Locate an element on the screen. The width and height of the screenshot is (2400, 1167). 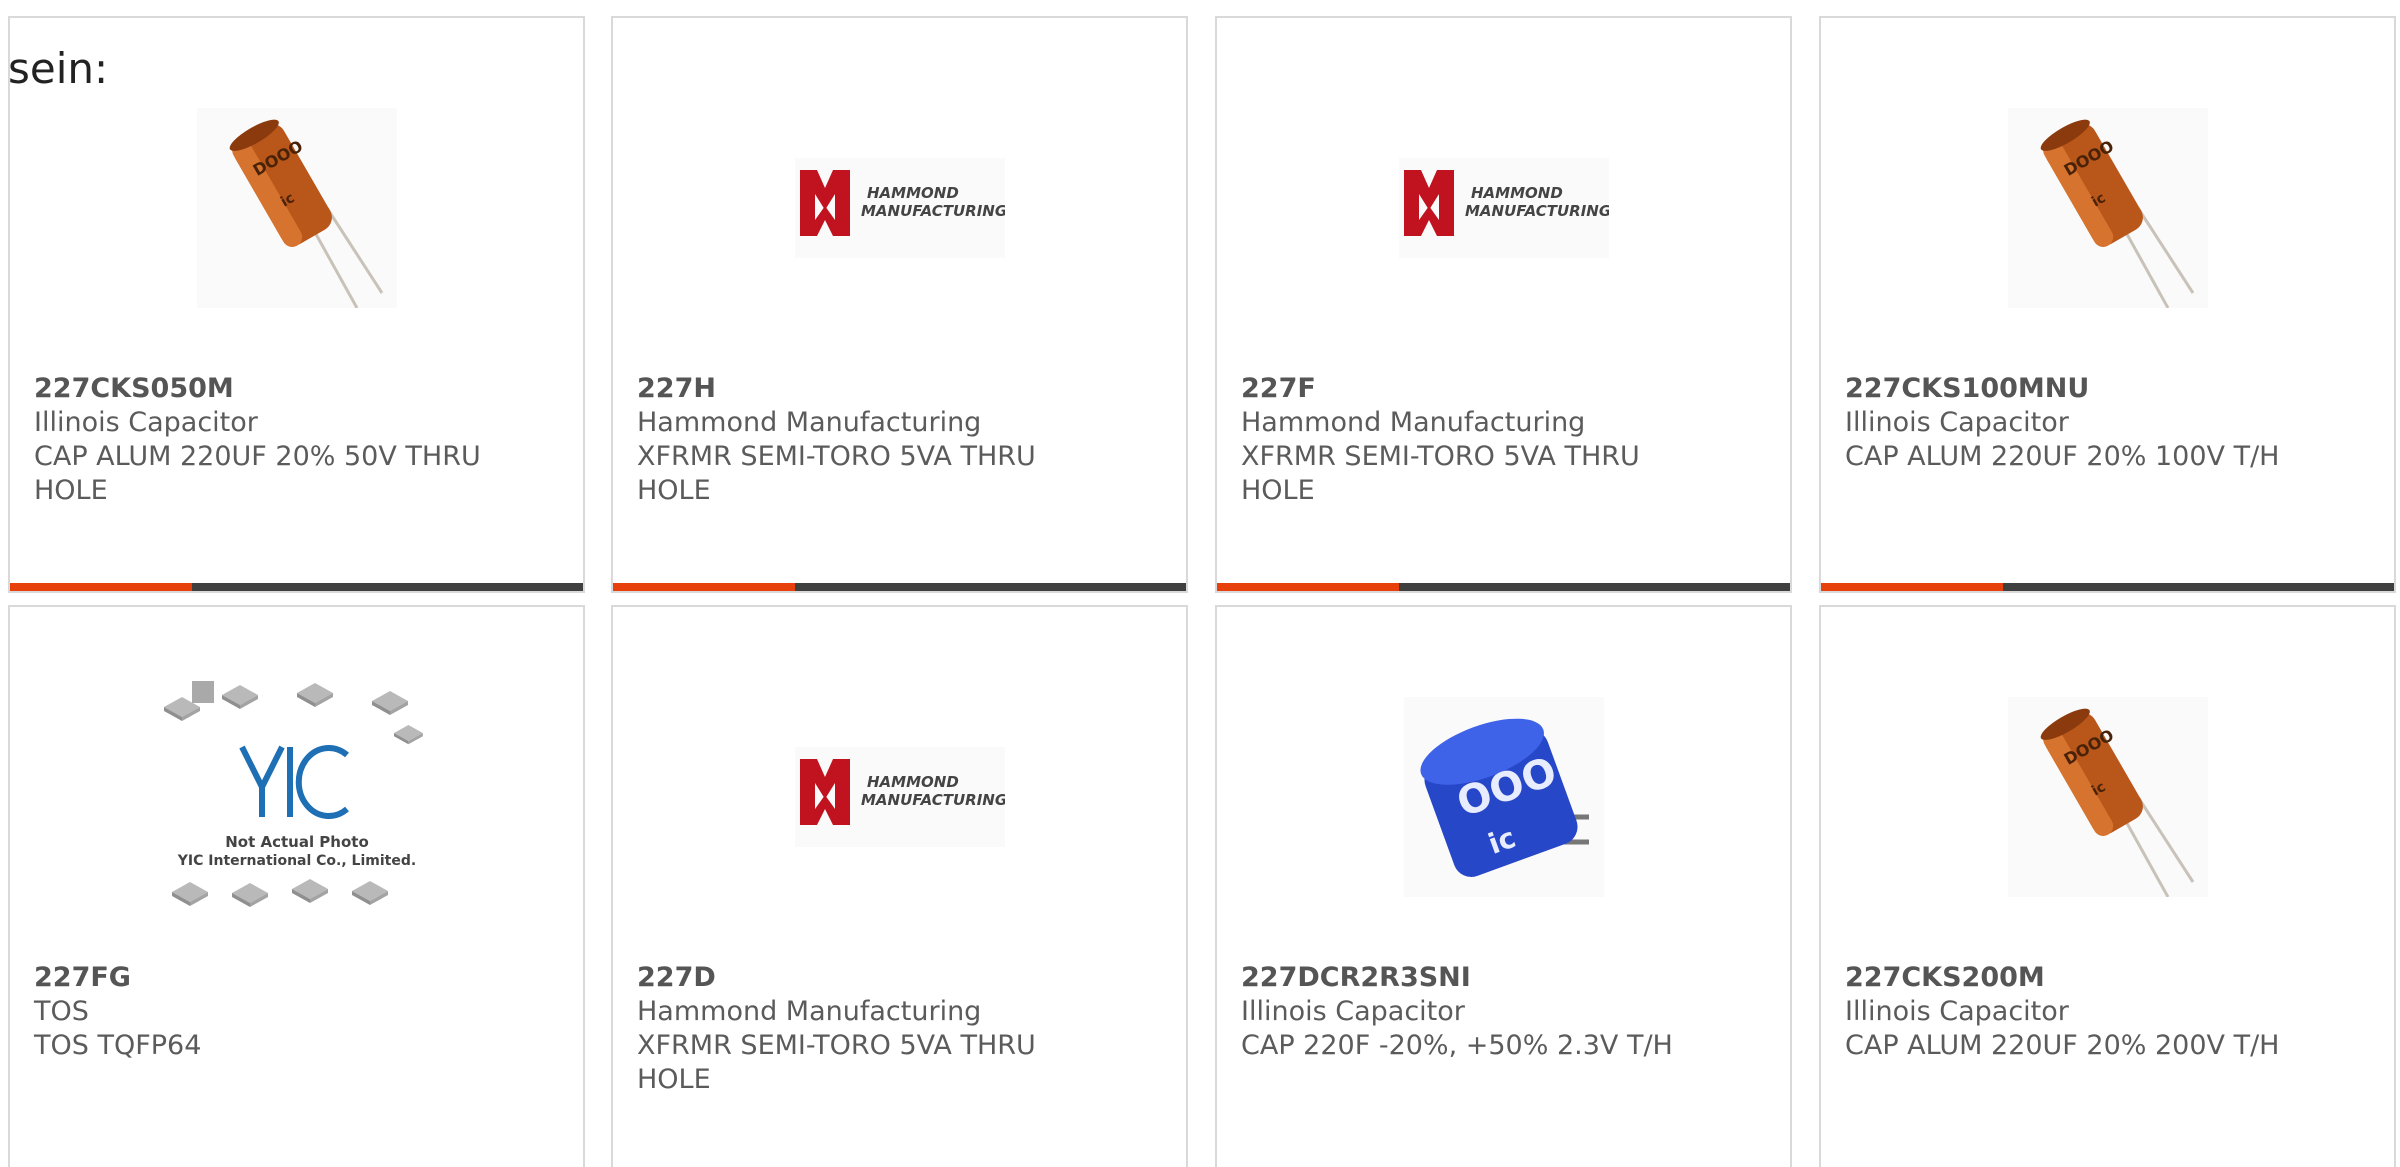
product-description: CAP ALUM 220UF 20% 50V THRU HOLE is located at coordinates (257, 473).